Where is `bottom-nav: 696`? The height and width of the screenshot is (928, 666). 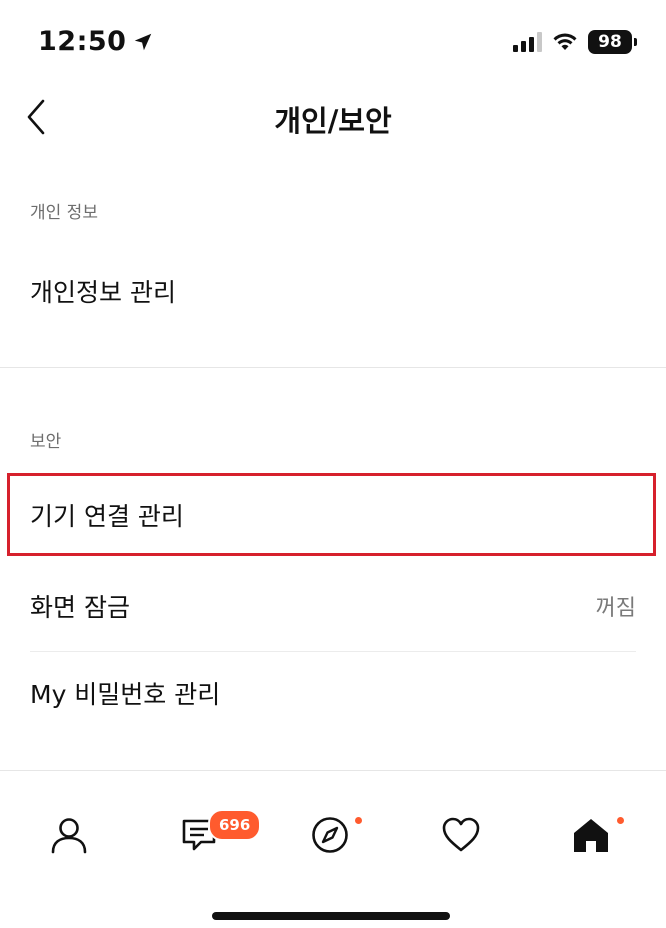
bottom-nav: 696 is located at coordinates (333, 835).